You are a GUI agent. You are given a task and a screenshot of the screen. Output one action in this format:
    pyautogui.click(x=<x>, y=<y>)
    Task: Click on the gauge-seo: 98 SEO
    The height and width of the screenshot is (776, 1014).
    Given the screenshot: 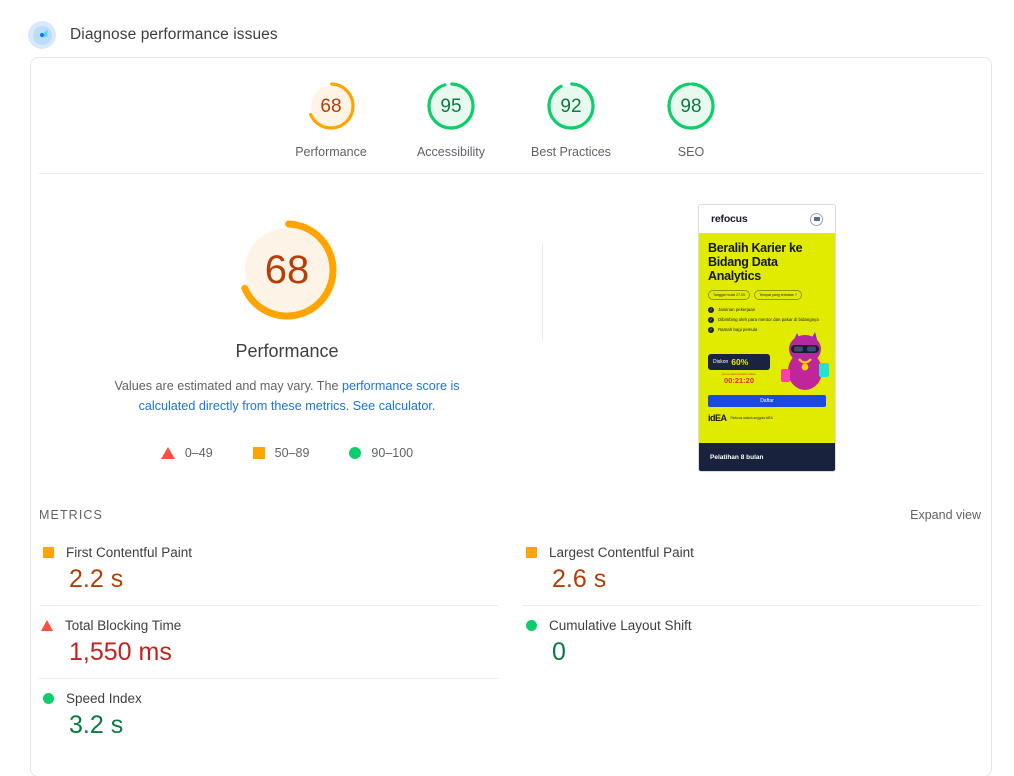 What is the action you would take?
    pyautogui.click(x=691, y=119)
    